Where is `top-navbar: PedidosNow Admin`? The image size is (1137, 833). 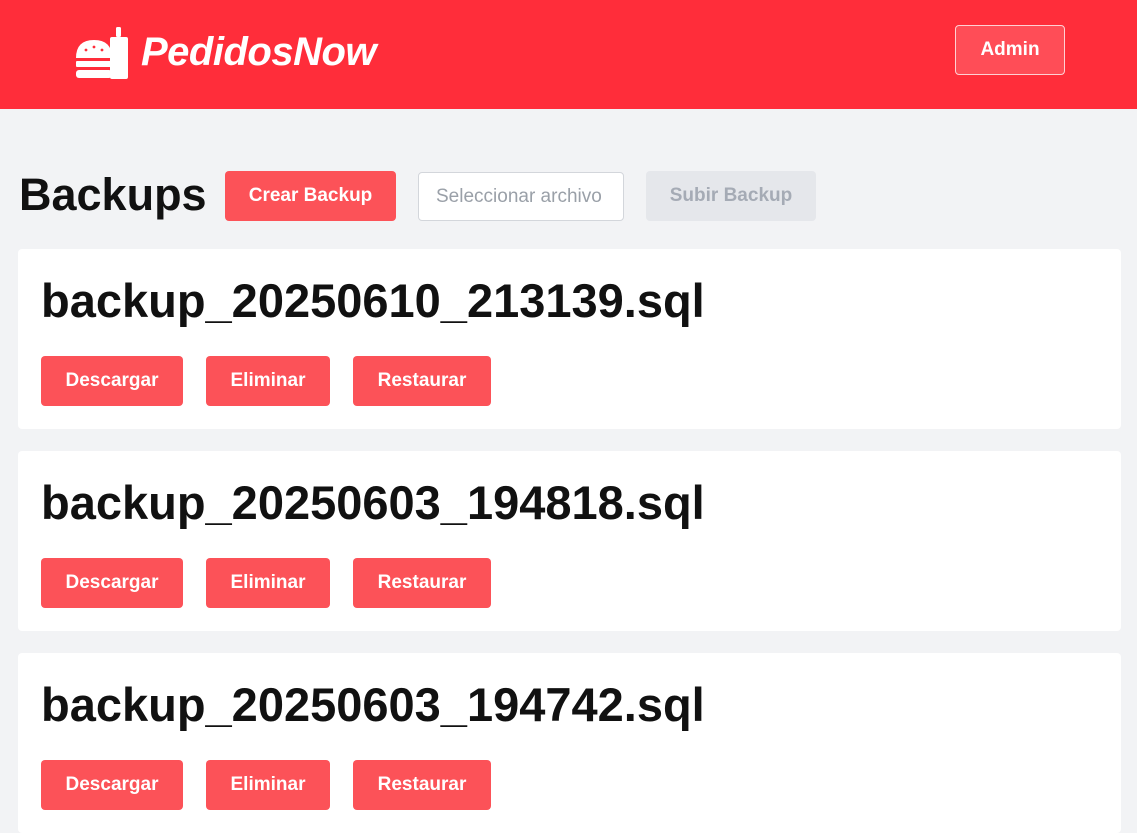 top-navbar: PedidosNow Admin is located at coordinates (568, 54).